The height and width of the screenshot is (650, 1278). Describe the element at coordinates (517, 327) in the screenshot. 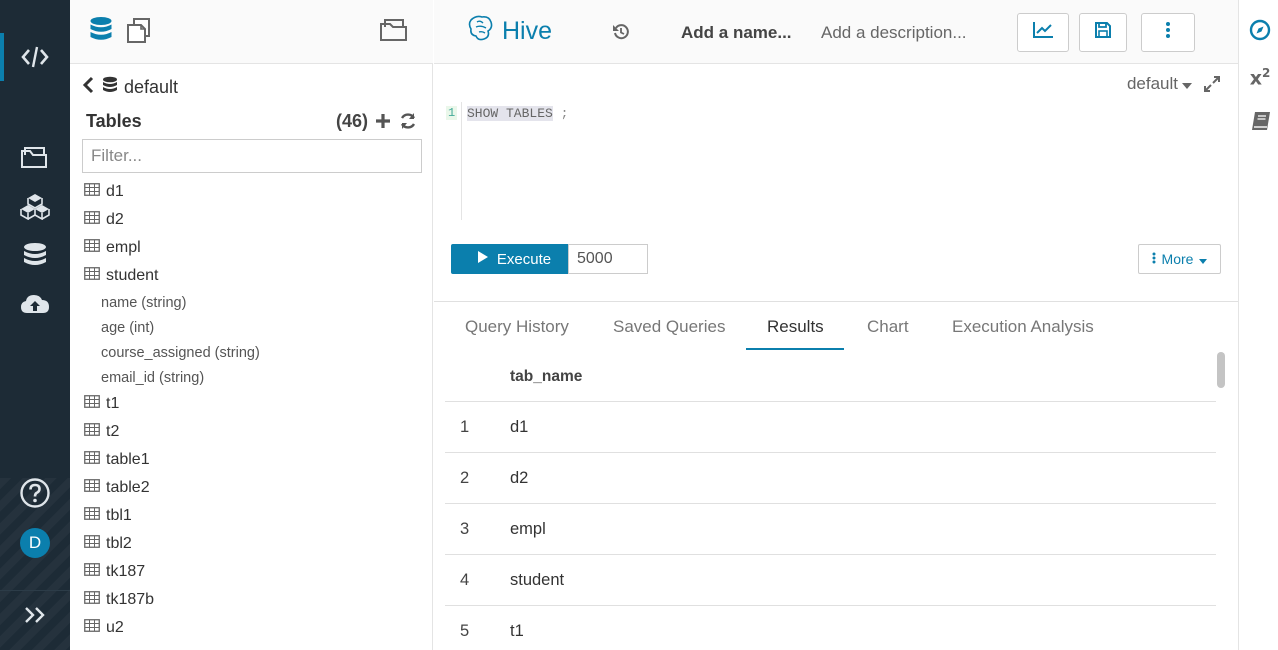

I see `tab-query-history: Query History` at that location.